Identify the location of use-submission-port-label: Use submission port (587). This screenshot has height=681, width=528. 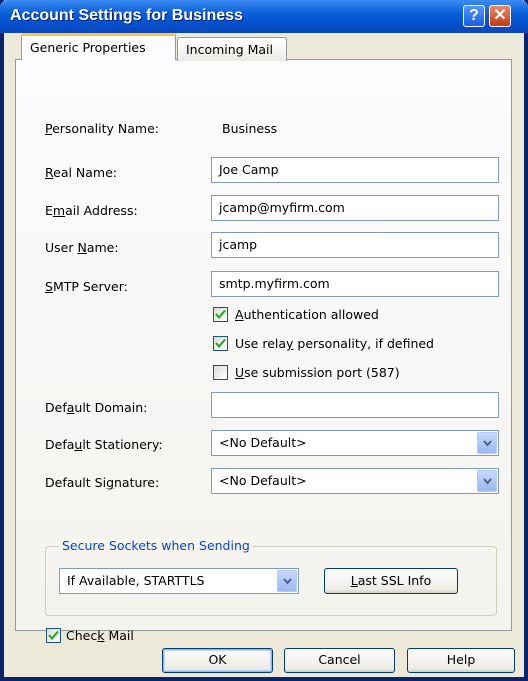
(317, 372).